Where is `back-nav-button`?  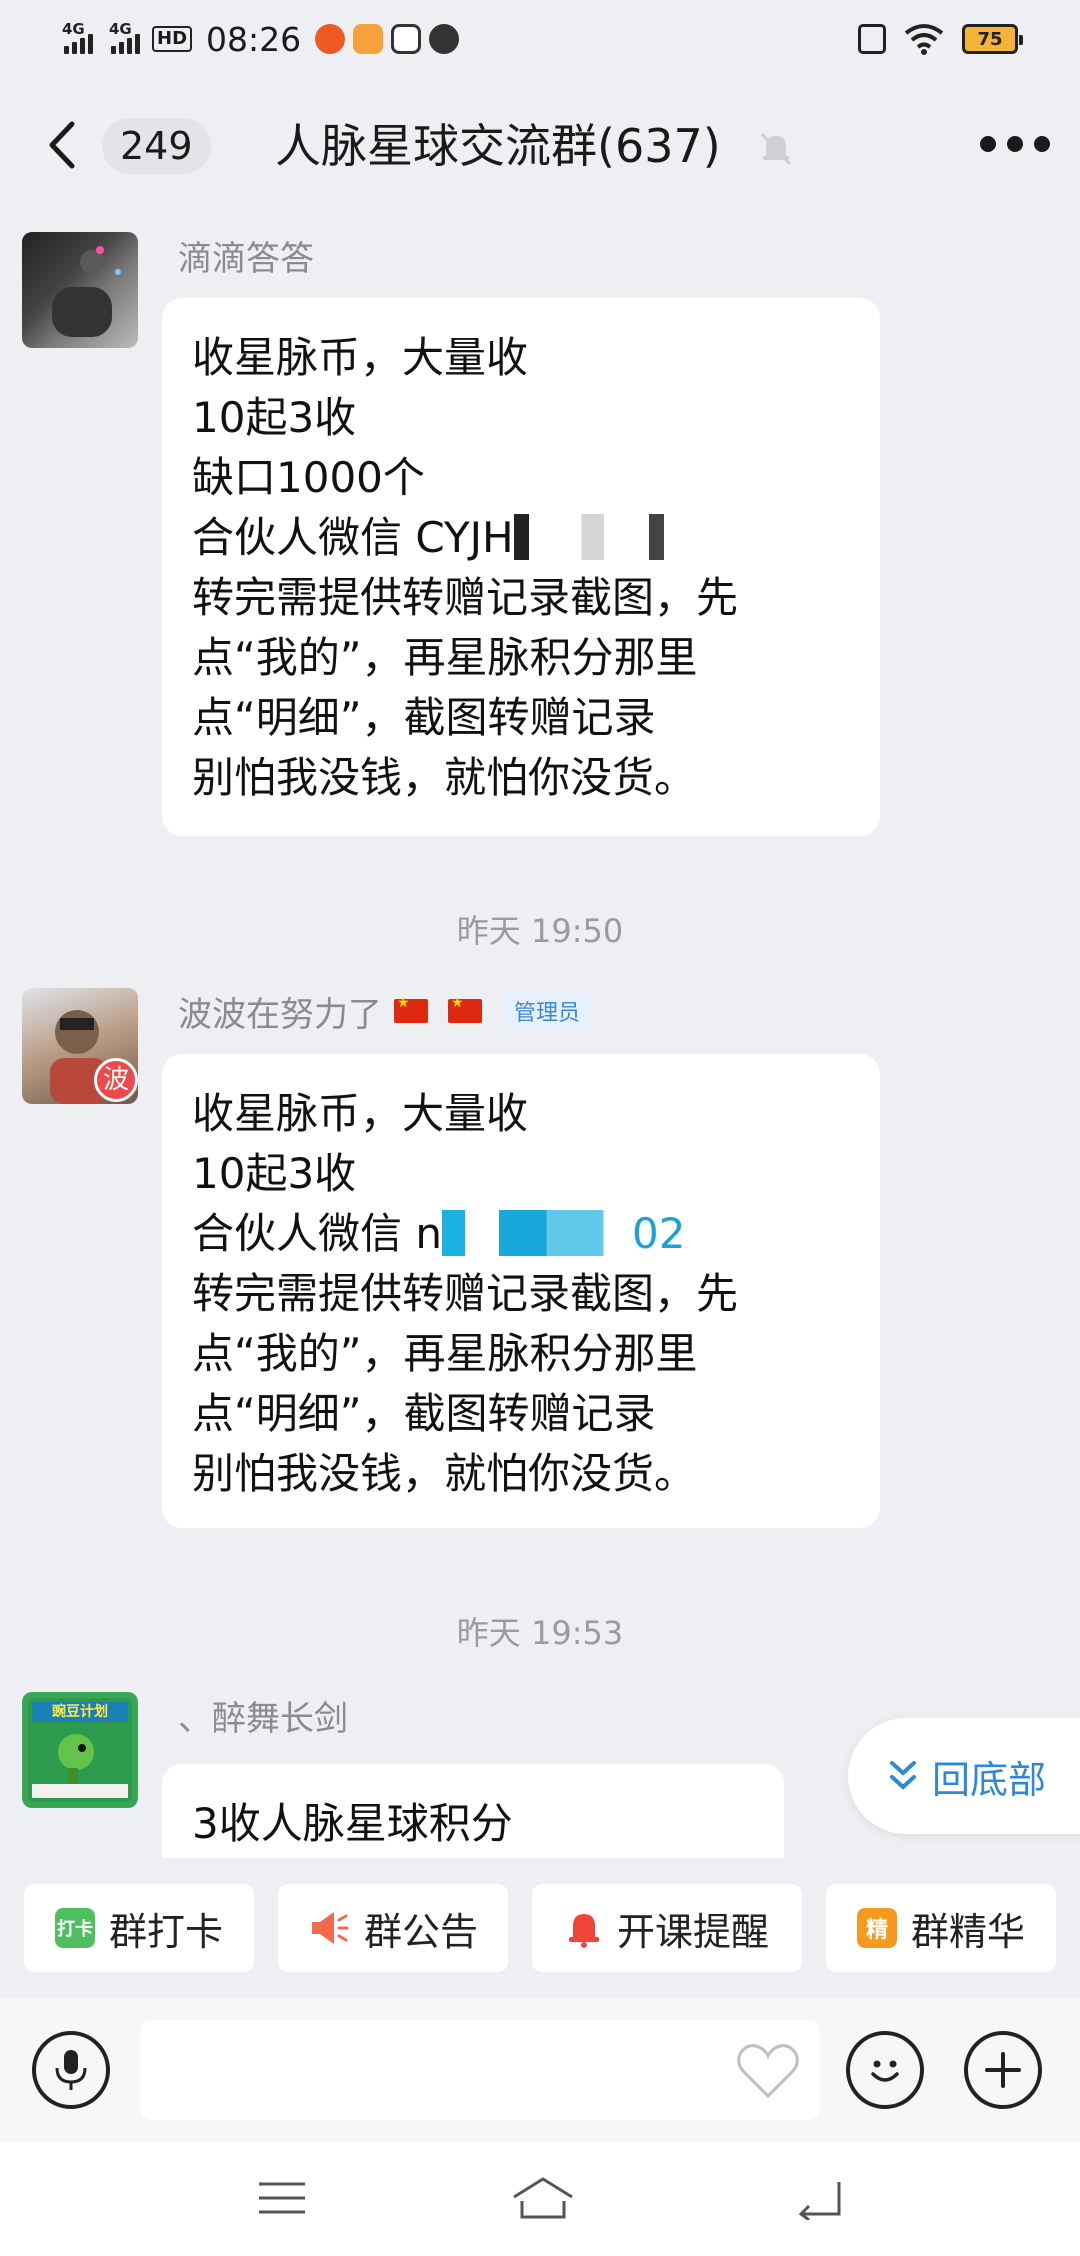 back-nav-button is located at coordinates (820, 2198).